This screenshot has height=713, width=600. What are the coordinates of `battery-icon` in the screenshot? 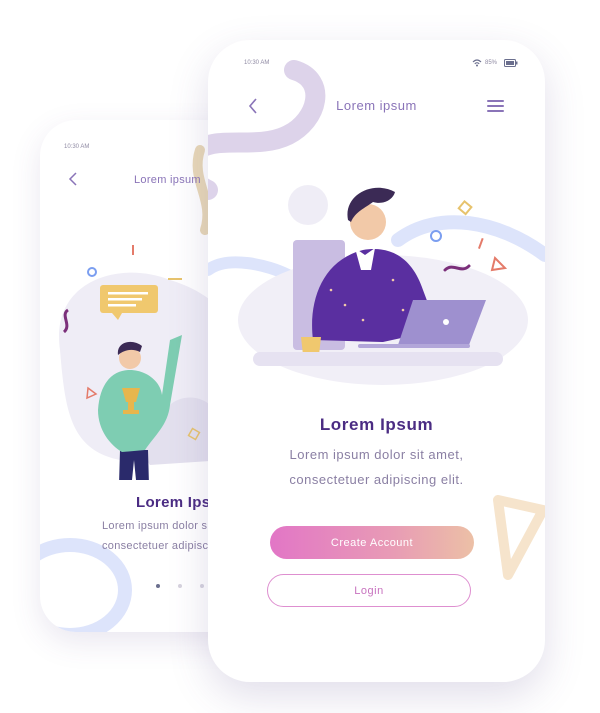 It's located at (511, 63).